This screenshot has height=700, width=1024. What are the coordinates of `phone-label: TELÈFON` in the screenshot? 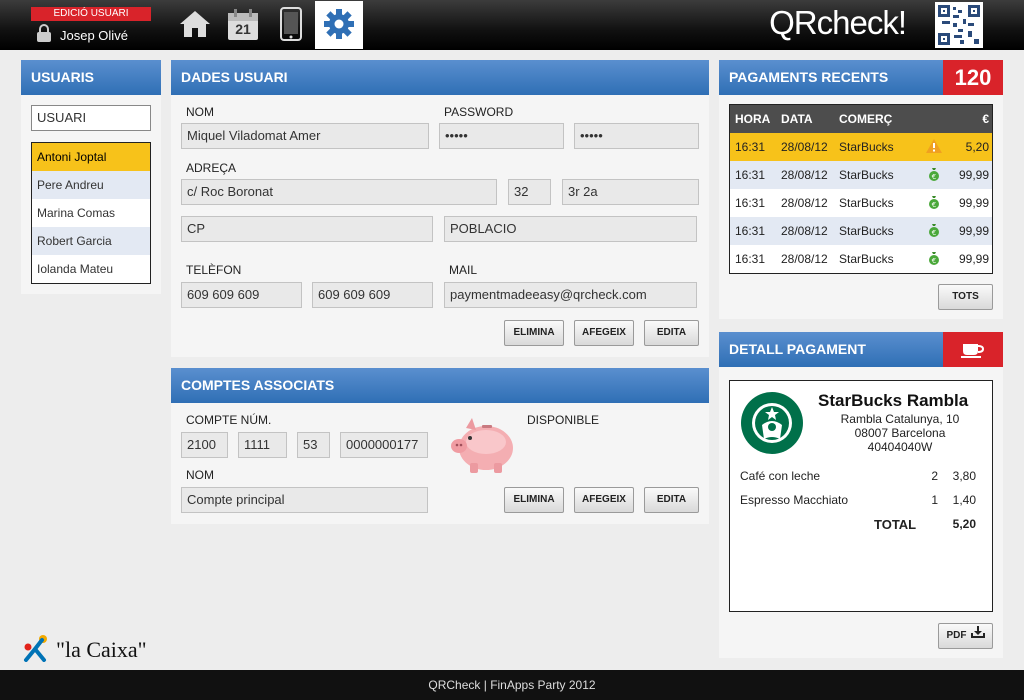 It's located at (214, 270).